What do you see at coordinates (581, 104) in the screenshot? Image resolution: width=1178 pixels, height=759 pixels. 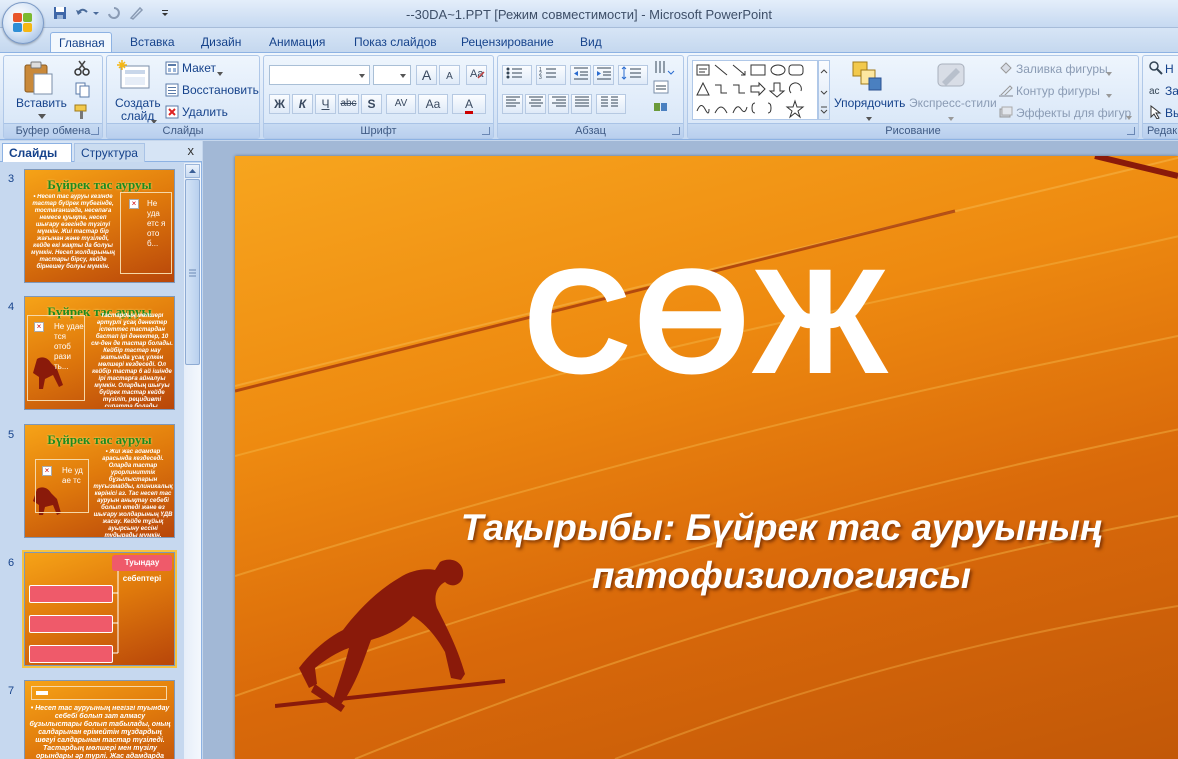 I see `justify-button` at bounding box center [581, 104].